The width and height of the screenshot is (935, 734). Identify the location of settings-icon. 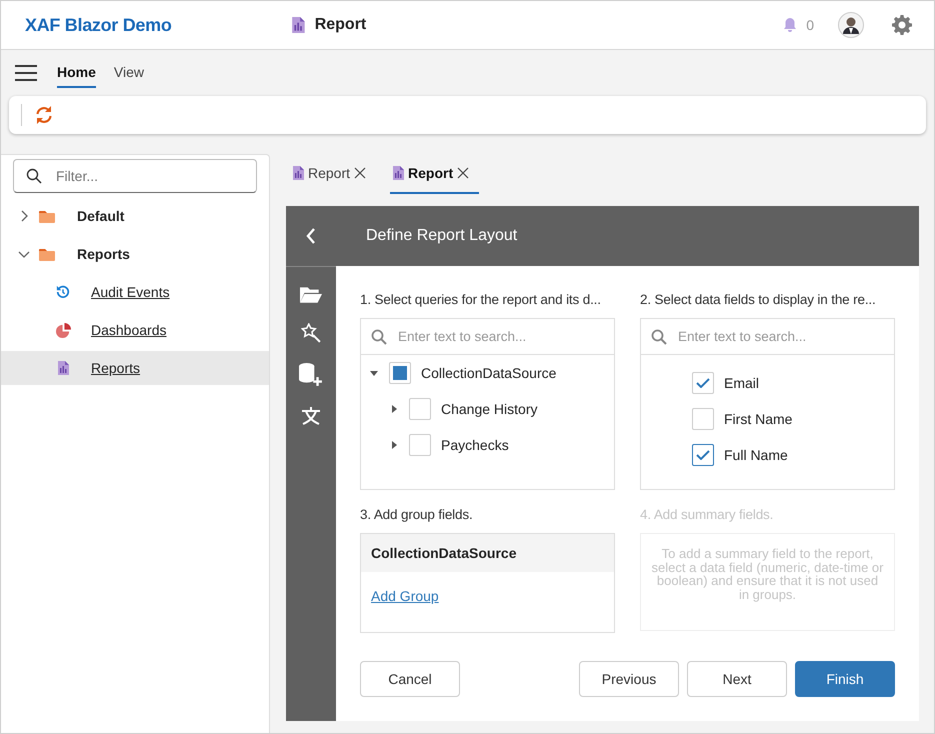
(902, 25).